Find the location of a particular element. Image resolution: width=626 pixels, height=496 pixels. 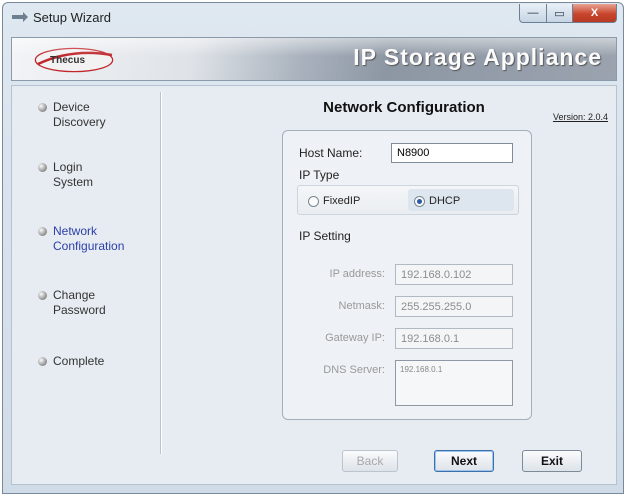

step-label: Network is located at coordinates (75, 231).